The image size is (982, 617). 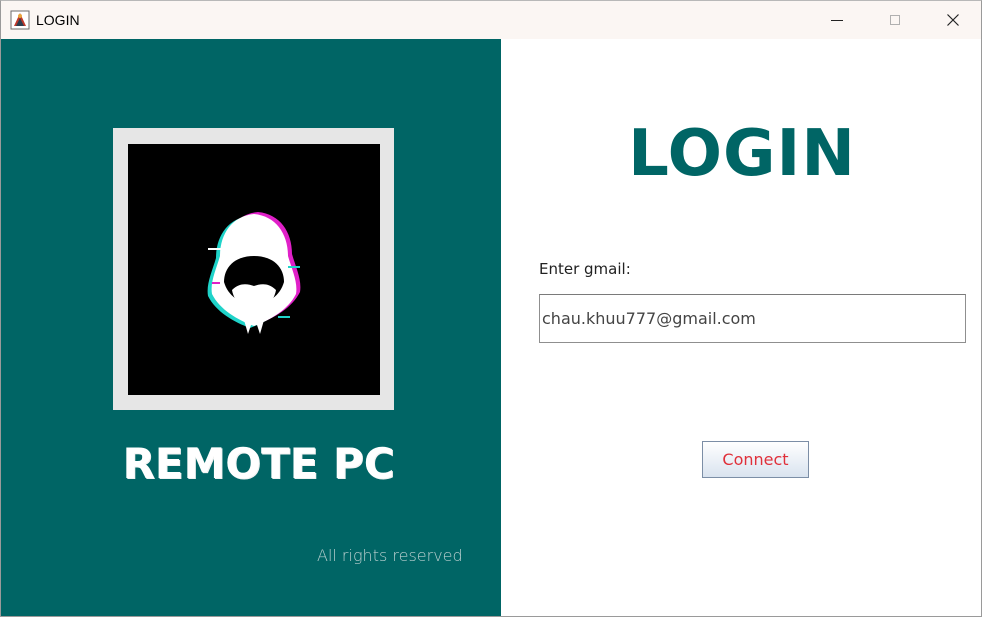 I want to click on minimize-button, so click(x=837, y=20).